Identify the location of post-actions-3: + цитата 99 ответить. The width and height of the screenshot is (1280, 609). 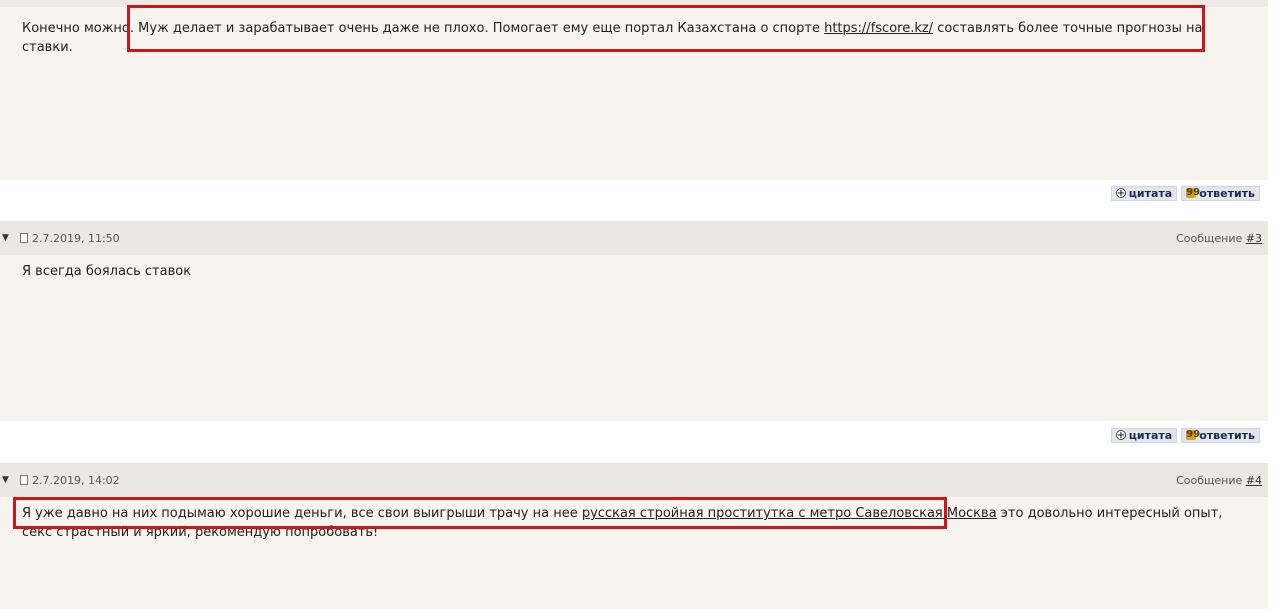
(1185, 435).